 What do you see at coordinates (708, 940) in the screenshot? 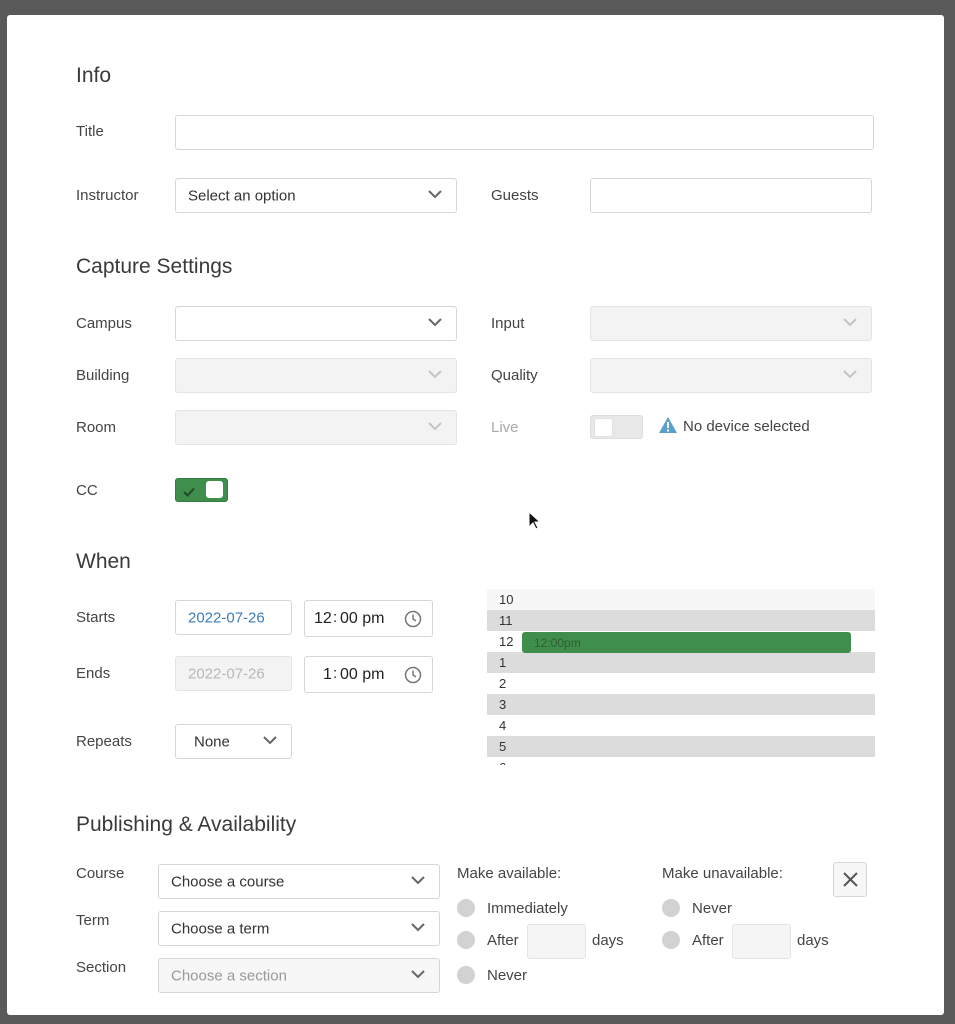
I see `unavailable-after-label: After` at bounding box center [708, 940].